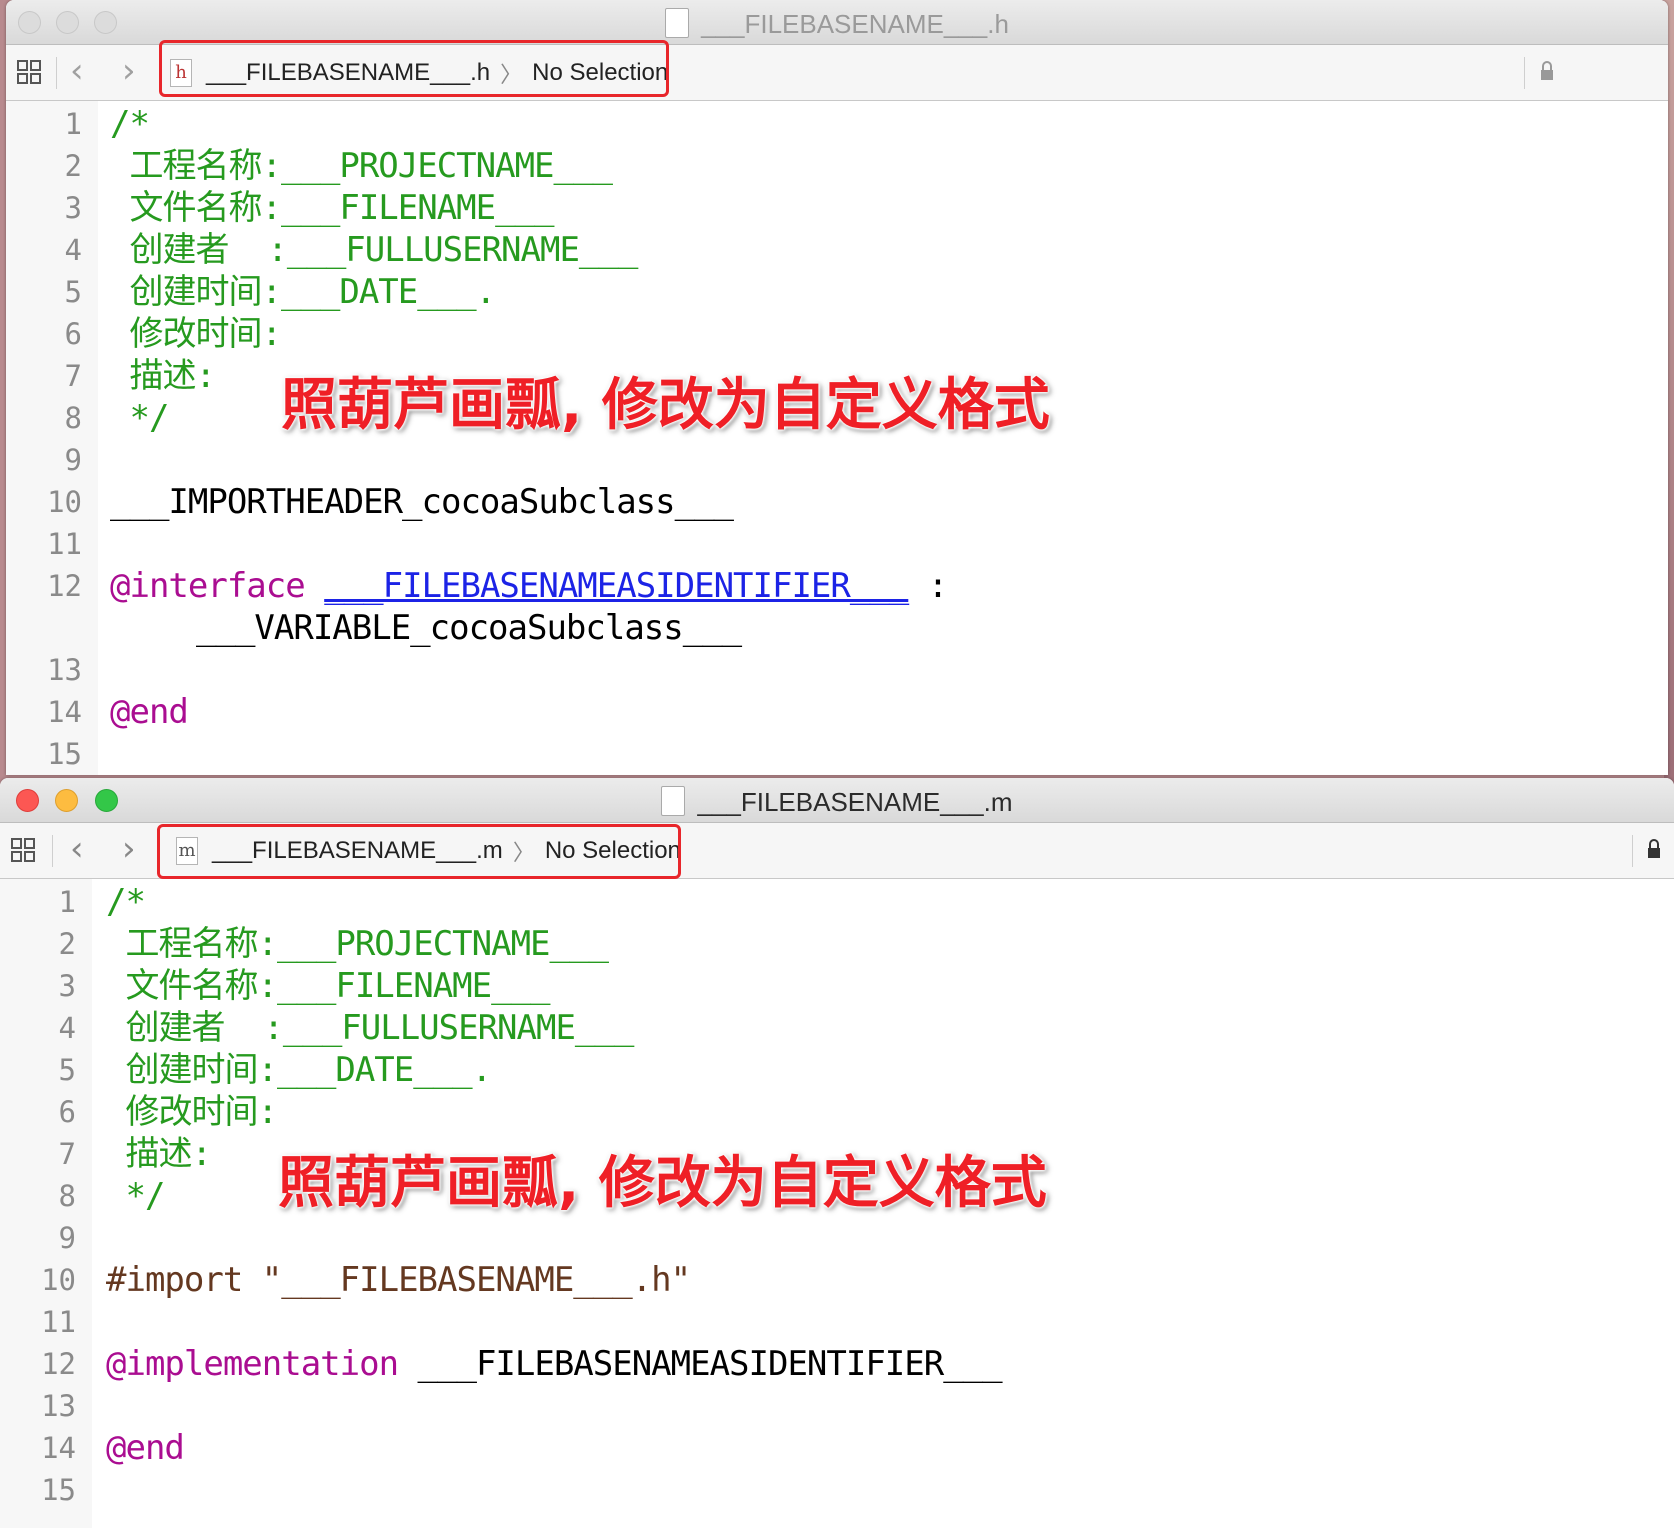 Image resolution: width=1674 pixels, height=1528 pixels. I want to click on import-path: "___FILEBASENAME___.h", so click(476, 1280).